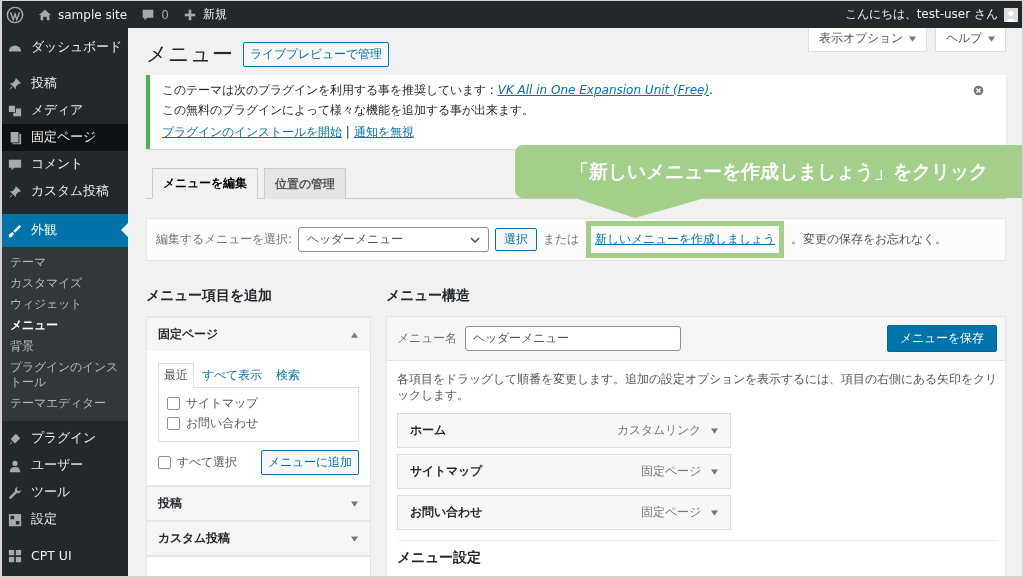  Describe the element at coordinates (428, 431) in the screenshot. I see `menu-item-title: ホーム` at that location.